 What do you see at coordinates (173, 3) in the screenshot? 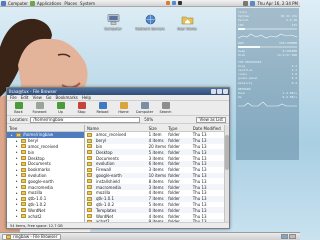
I see `mail-launcher-icon` at bounding box center [173, 3].